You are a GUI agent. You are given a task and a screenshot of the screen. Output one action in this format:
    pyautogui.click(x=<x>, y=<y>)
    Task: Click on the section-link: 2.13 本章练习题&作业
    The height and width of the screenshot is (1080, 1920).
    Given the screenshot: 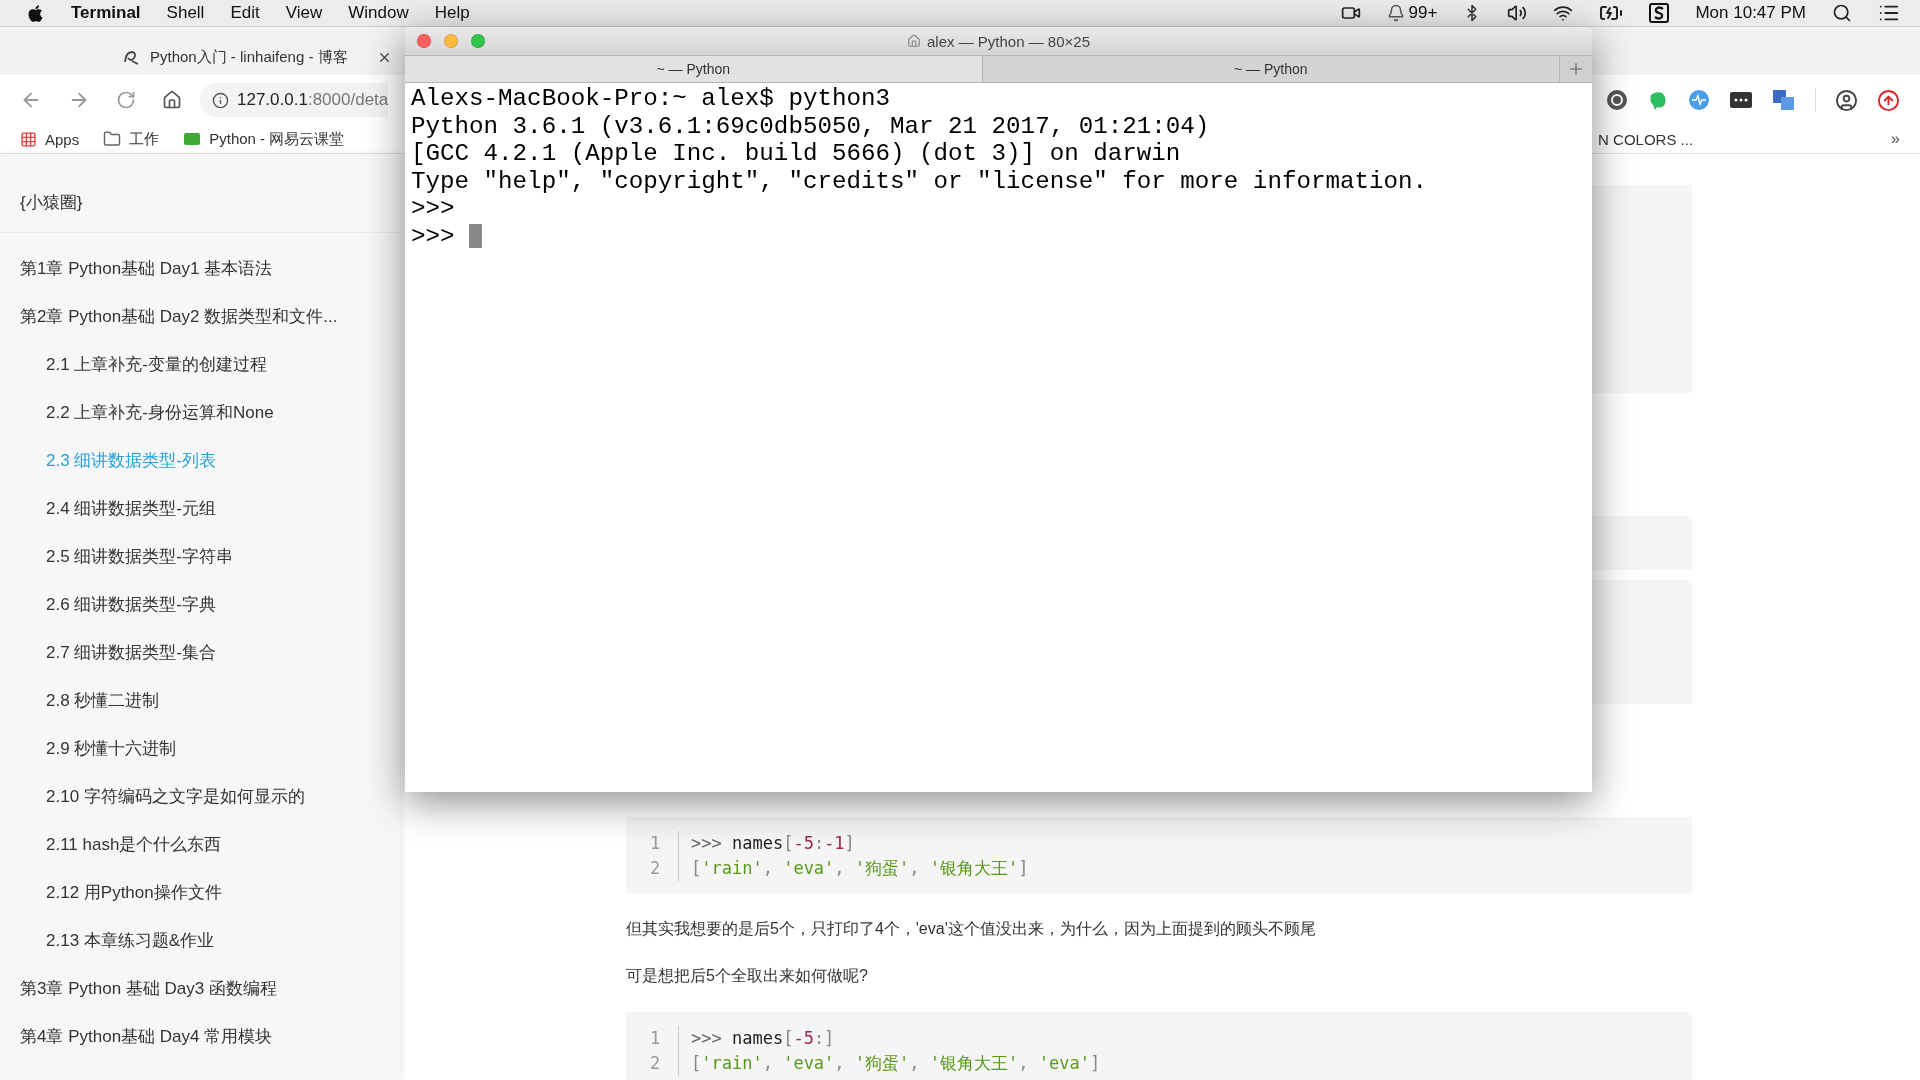 What is the action you would take?
    pyautogui.click(x=200, y=941)
    